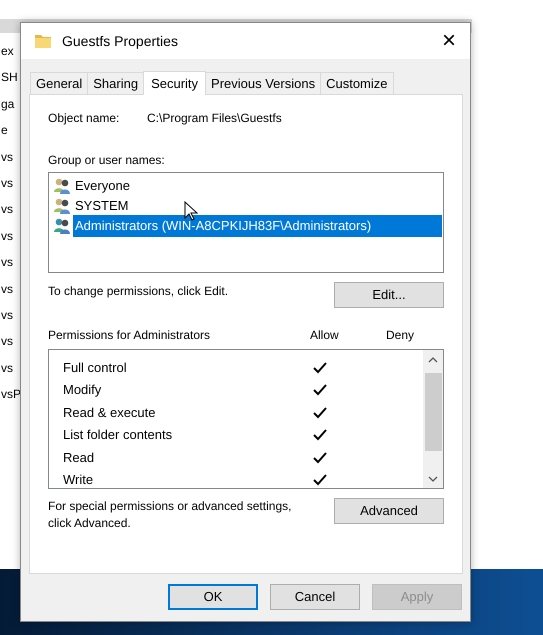 The width and height of the screenshot is (543, 635). Describe the element at coordinates (325, 335) in the screenshot. I see `column-header: Allow` at that location.